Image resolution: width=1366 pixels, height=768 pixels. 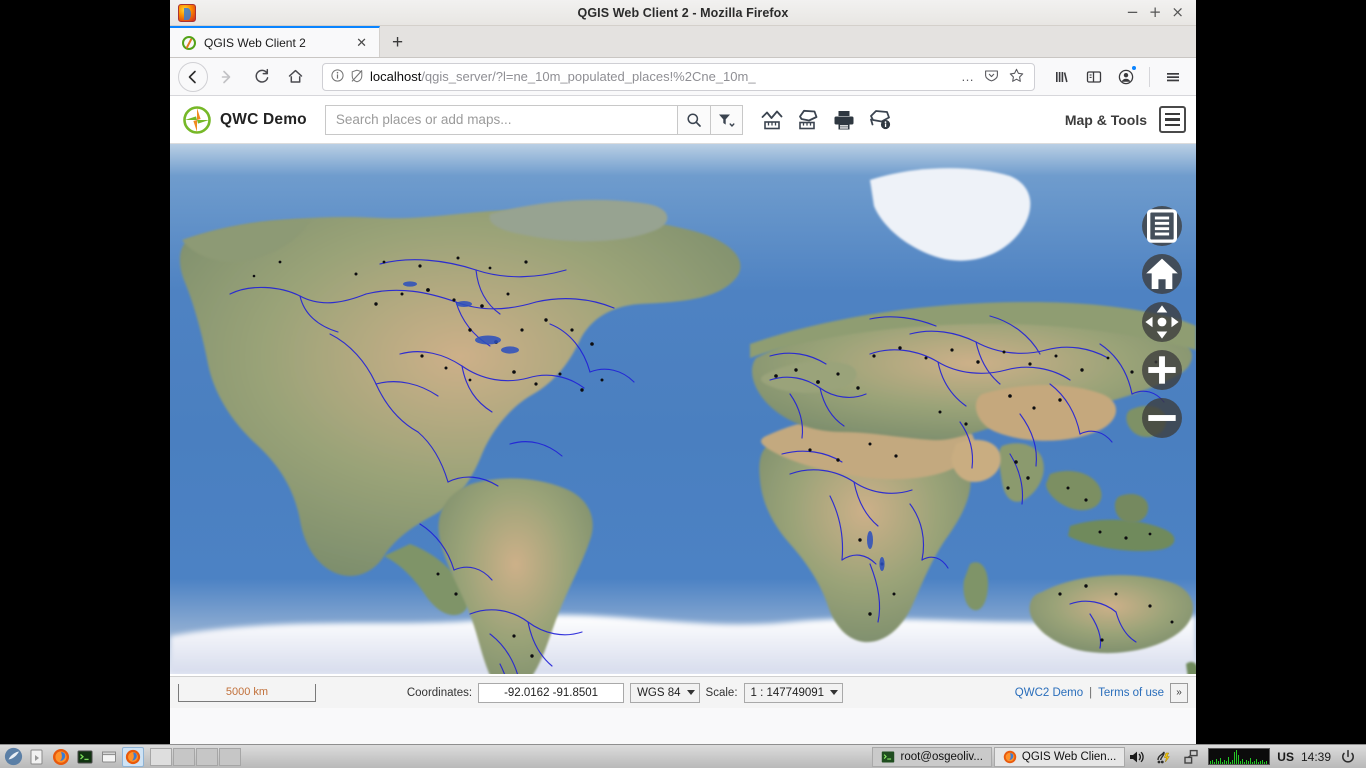 What do you see at coordinates (683, 42) in the screenshot?
I see `tab-strip: QGIS Web Client 2 ✕ +` at bounding box center [683, 42].